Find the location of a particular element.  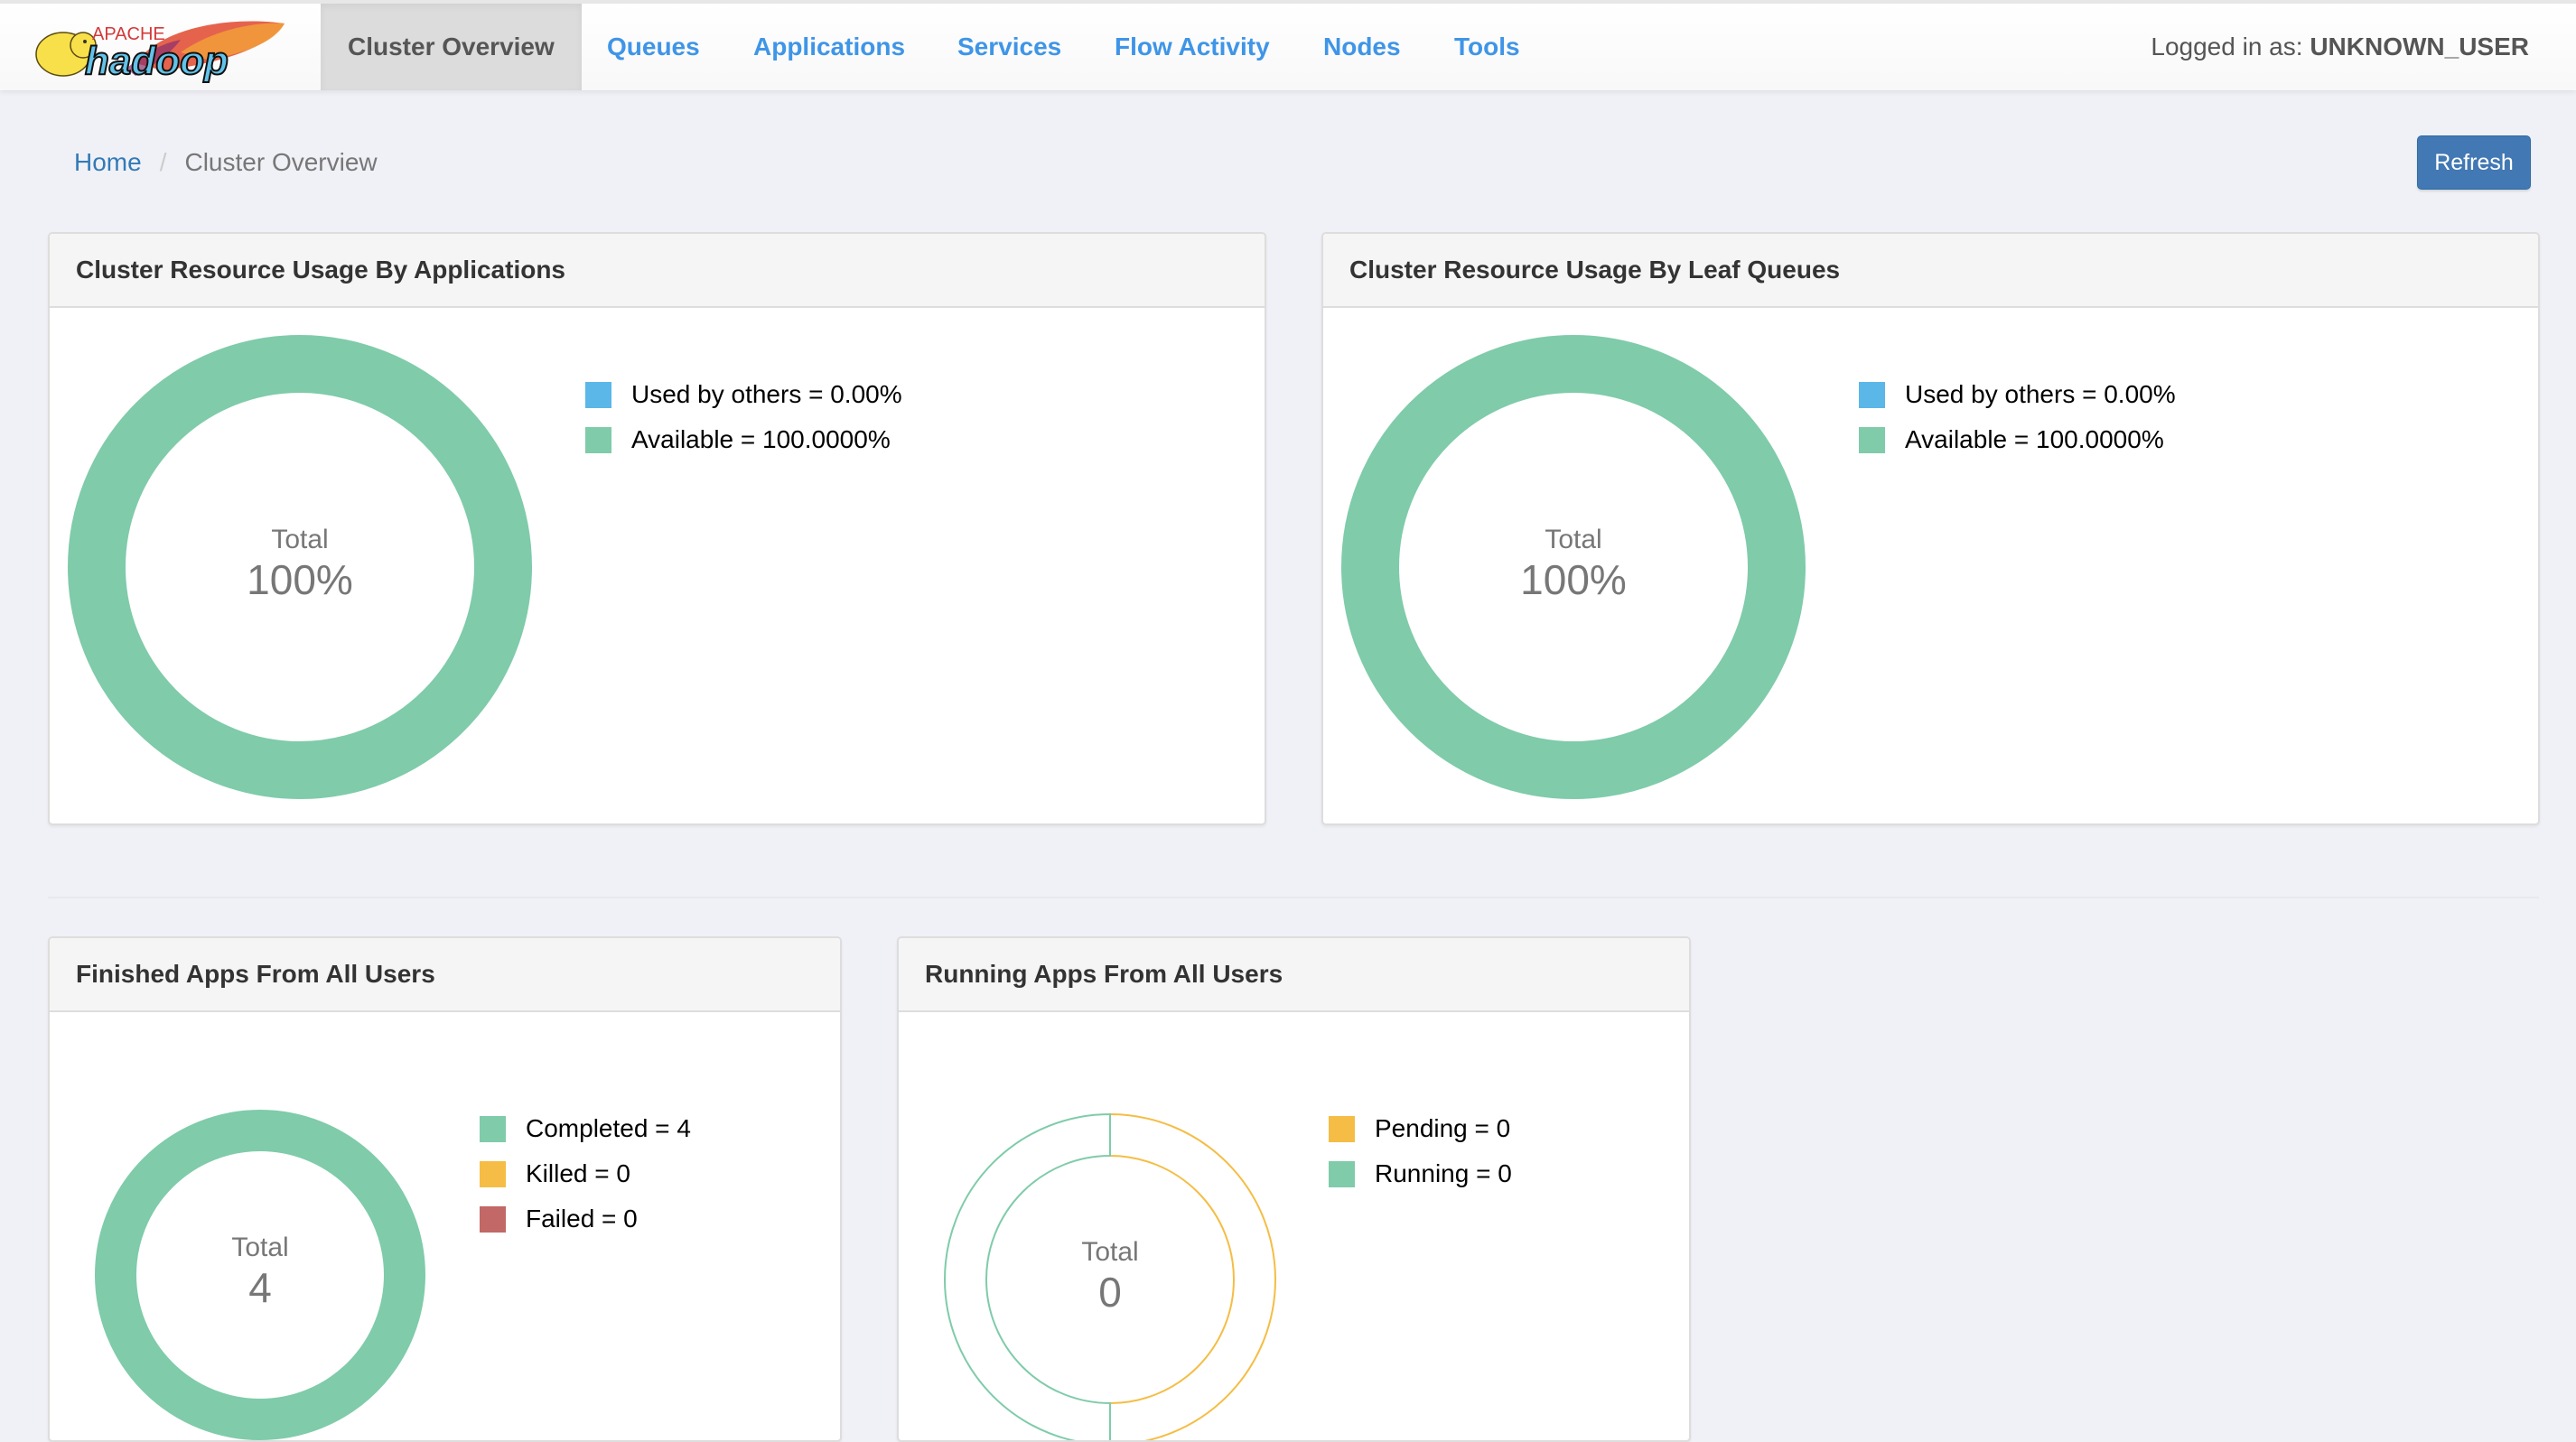

center-label-value: 4 is located at coordinates (260, 1287).